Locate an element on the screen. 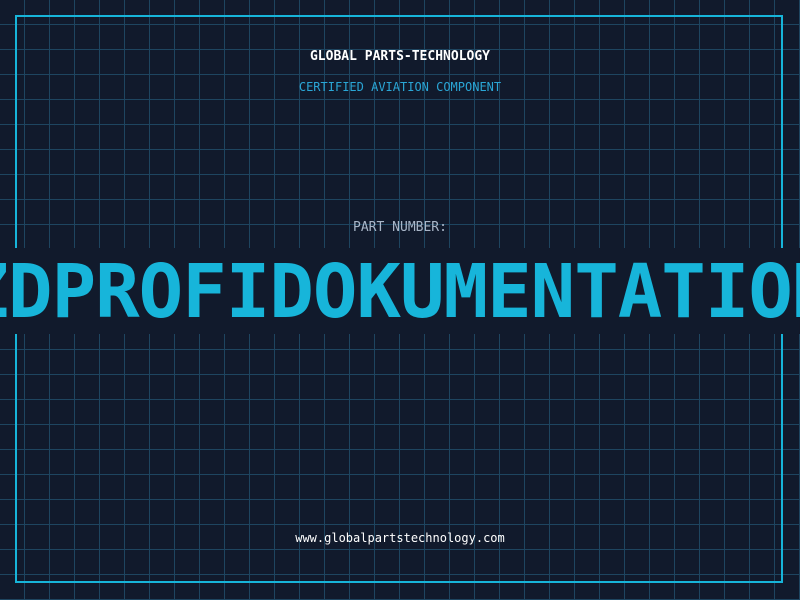  part-number-value: ZDPROFIDOKUMENTATION is located at coordinates (400, 291).